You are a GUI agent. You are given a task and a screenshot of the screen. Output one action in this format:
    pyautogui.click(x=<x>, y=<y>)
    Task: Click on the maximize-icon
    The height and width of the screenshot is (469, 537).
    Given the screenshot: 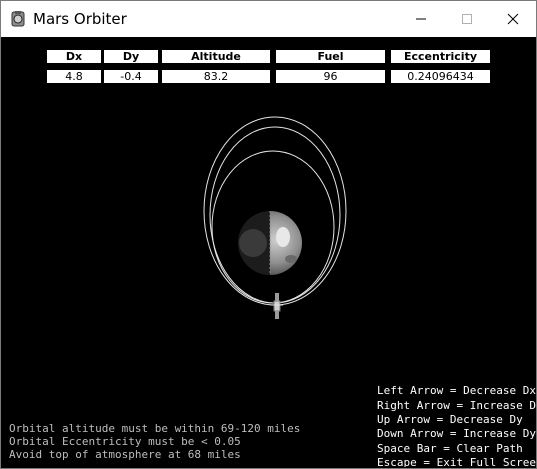 What is the action you would take?
    pyautogui.click(x=467, y=19)
    